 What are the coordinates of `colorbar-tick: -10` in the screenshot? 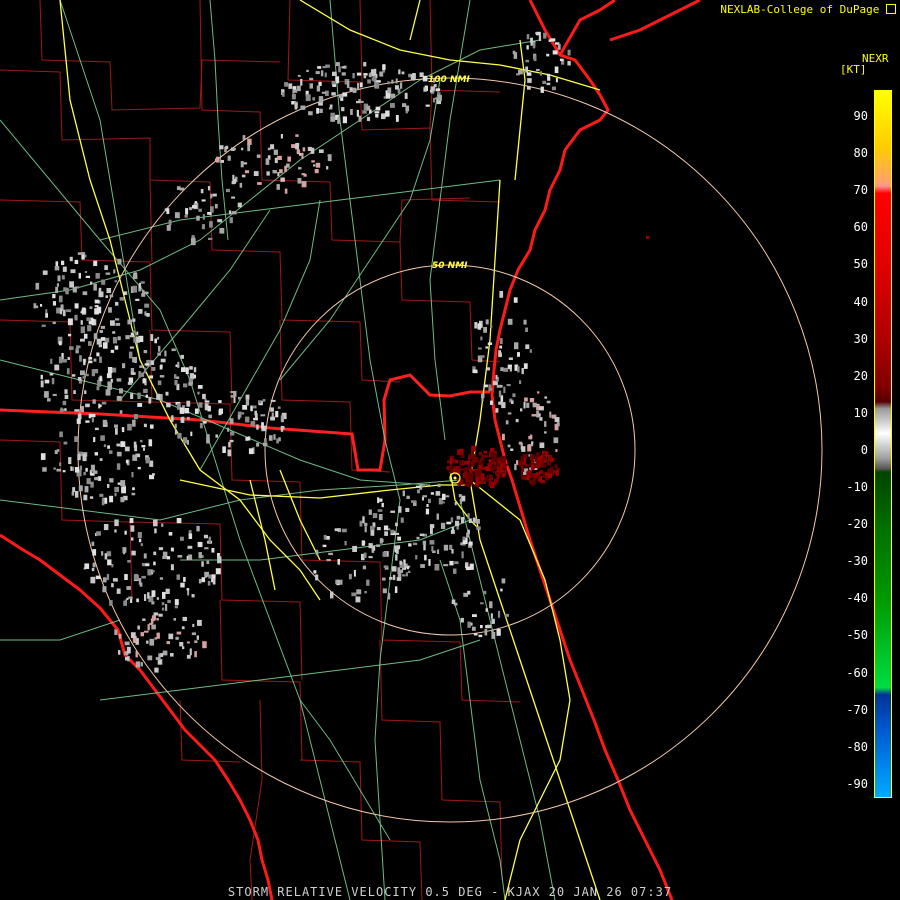 It's located at (857, 487).